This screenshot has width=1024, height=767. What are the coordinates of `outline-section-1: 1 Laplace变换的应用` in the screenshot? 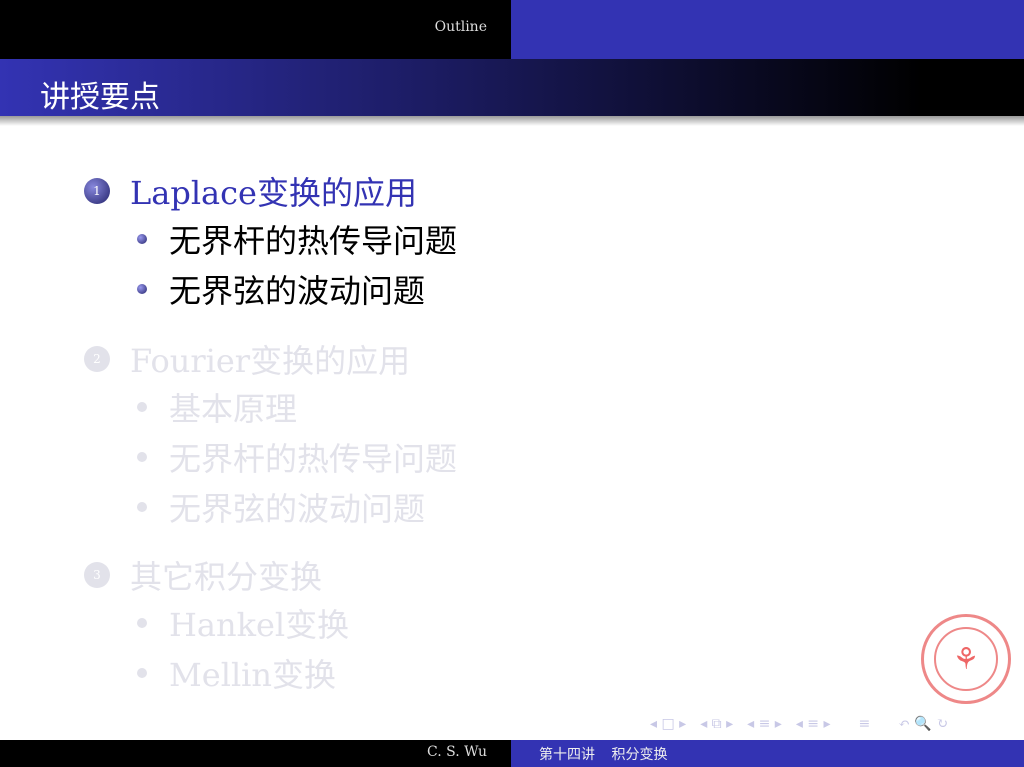 It's located at (250, 191).